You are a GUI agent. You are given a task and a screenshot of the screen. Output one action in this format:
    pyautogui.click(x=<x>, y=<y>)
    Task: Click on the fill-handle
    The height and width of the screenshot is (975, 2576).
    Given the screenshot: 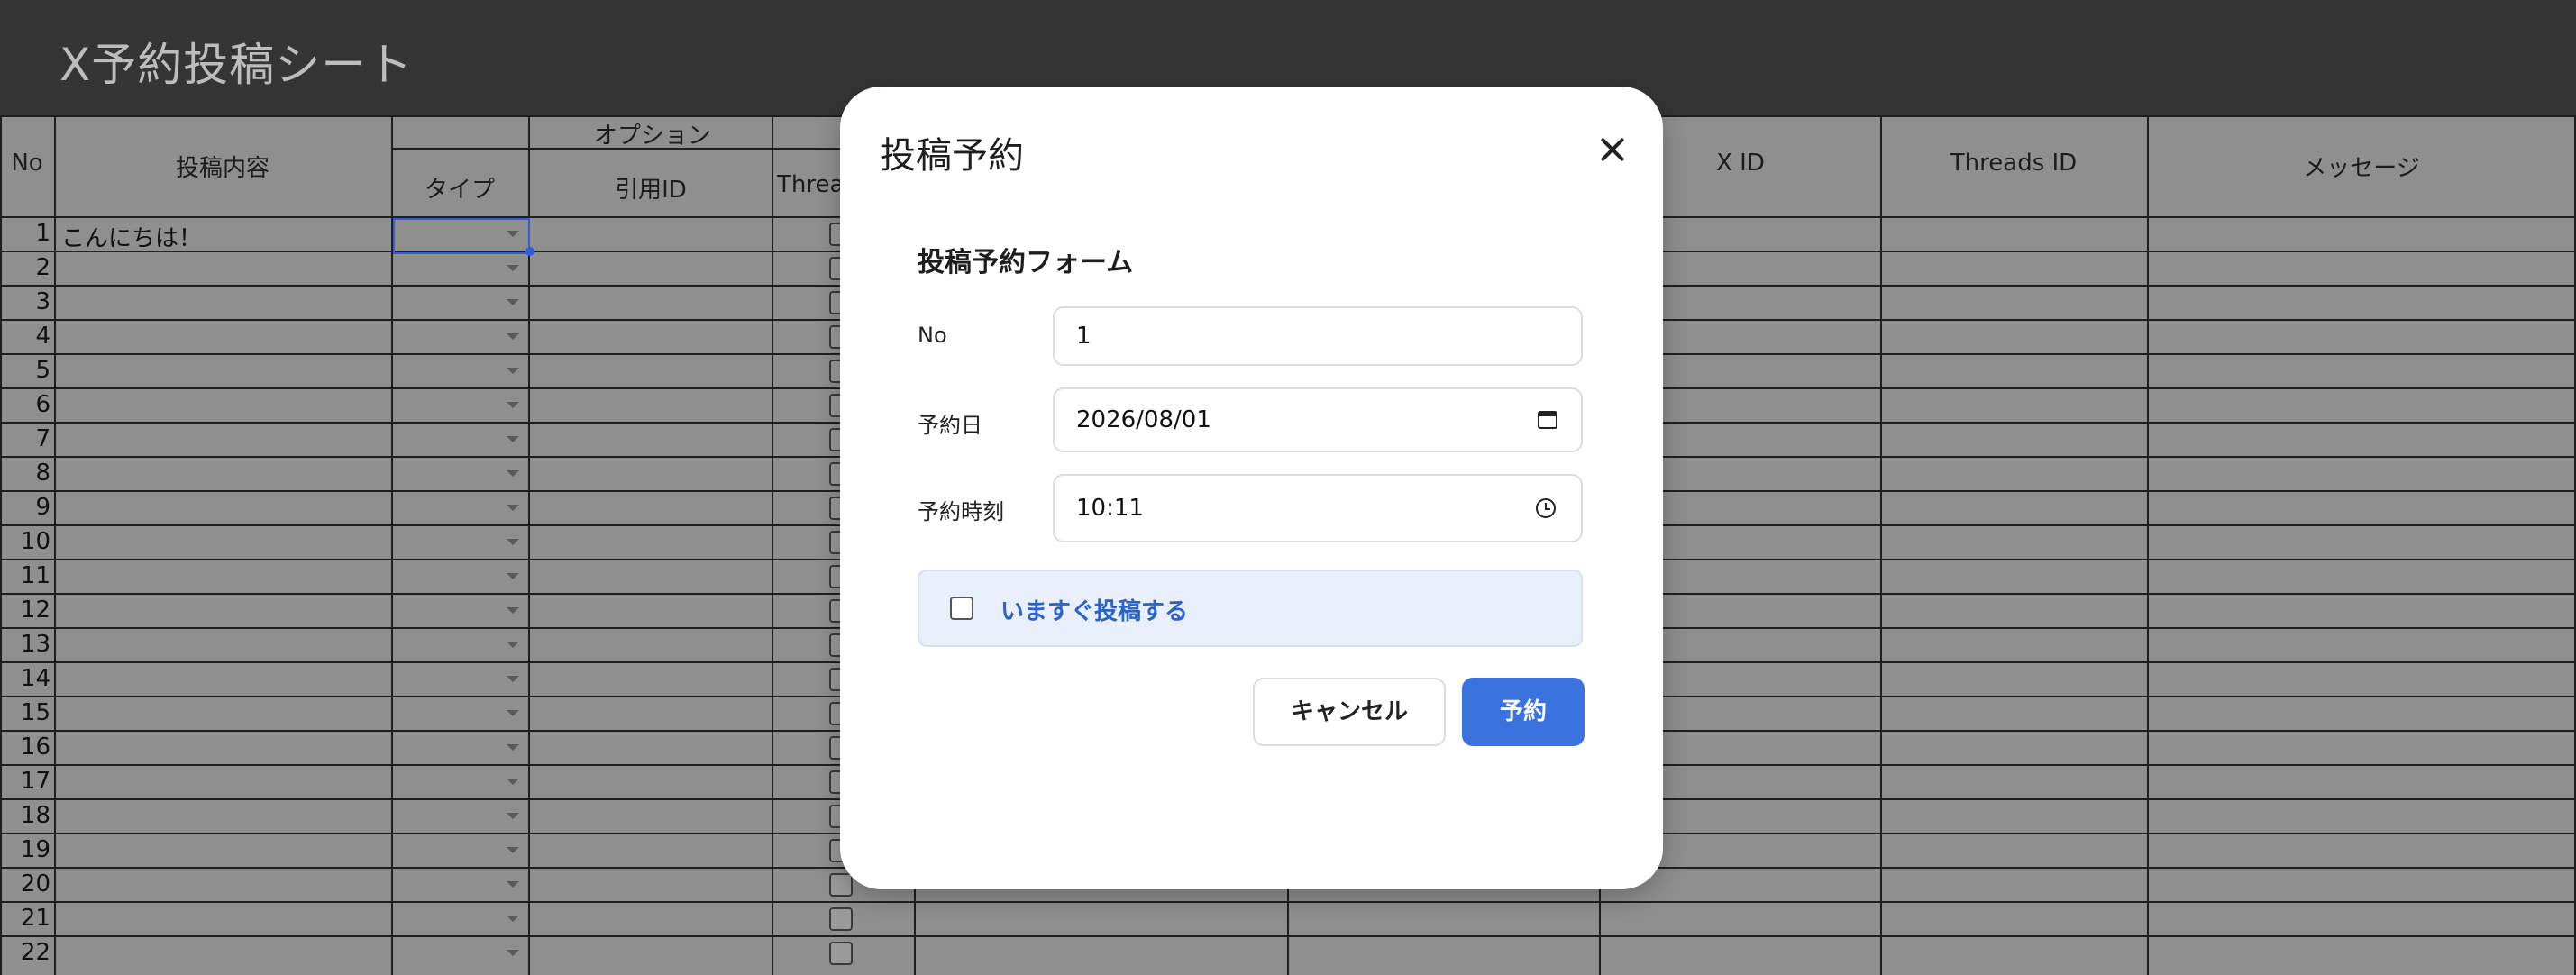 What is the action you would take?
    pyautogui.click(x=529, y=251)
    